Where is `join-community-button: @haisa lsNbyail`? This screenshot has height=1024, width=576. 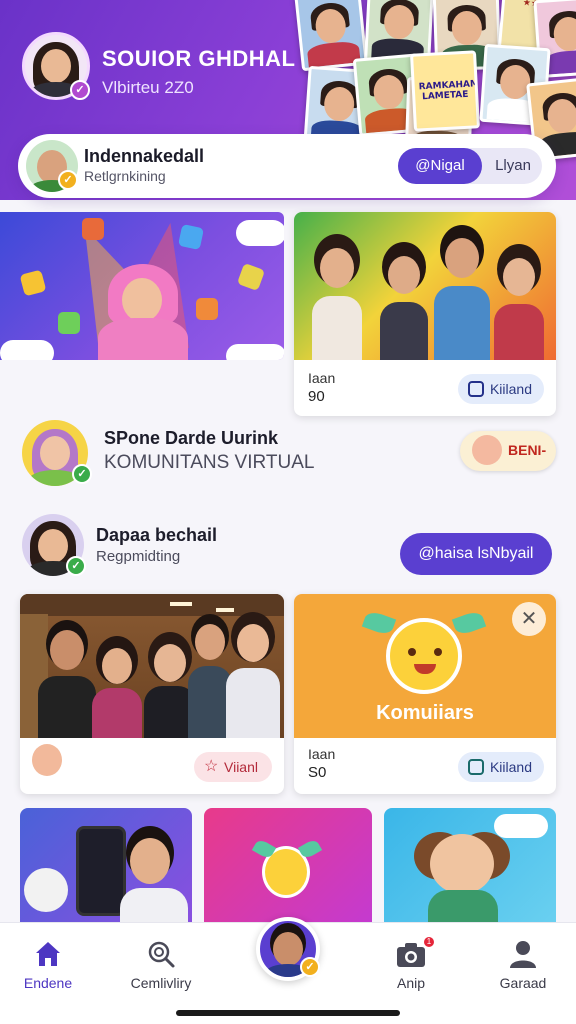 join-community-button: @haisa lsNbyail is located at coordinates (476, 554).